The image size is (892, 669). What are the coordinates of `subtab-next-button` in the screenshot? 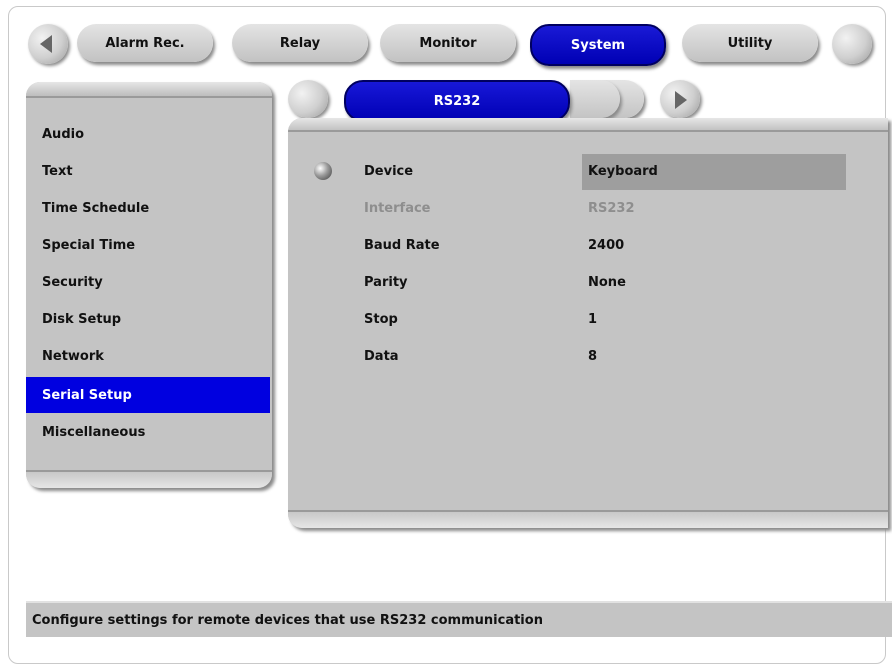 It's located at (680, 99).